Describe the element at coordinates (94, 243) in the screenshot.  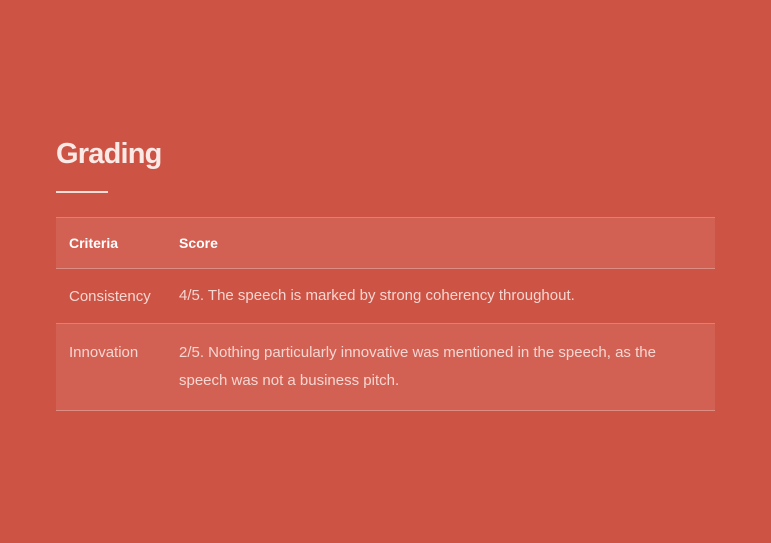
I see `column-header-criteria: Criteria` at that location.